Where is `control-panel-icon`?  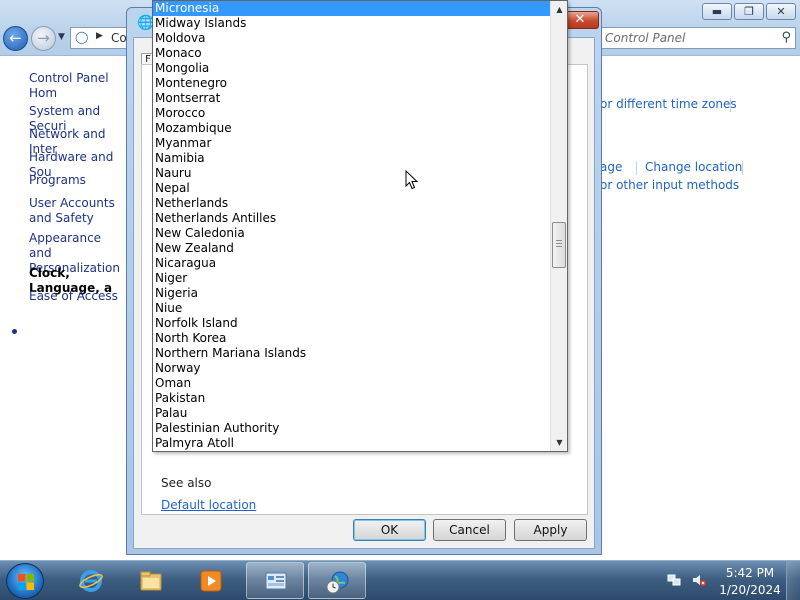
control-panel-icon is located at coordinates (276, 581).